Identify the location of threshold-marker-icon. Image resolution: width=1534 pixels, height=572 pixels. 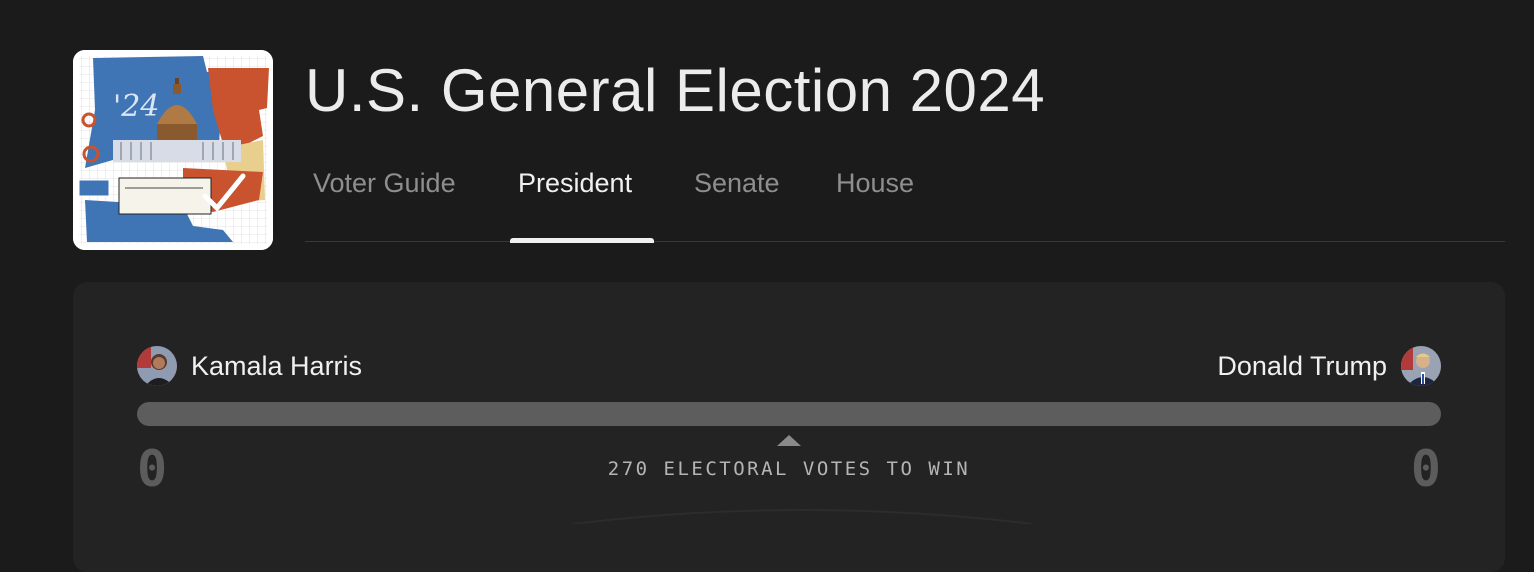
(789, 440).